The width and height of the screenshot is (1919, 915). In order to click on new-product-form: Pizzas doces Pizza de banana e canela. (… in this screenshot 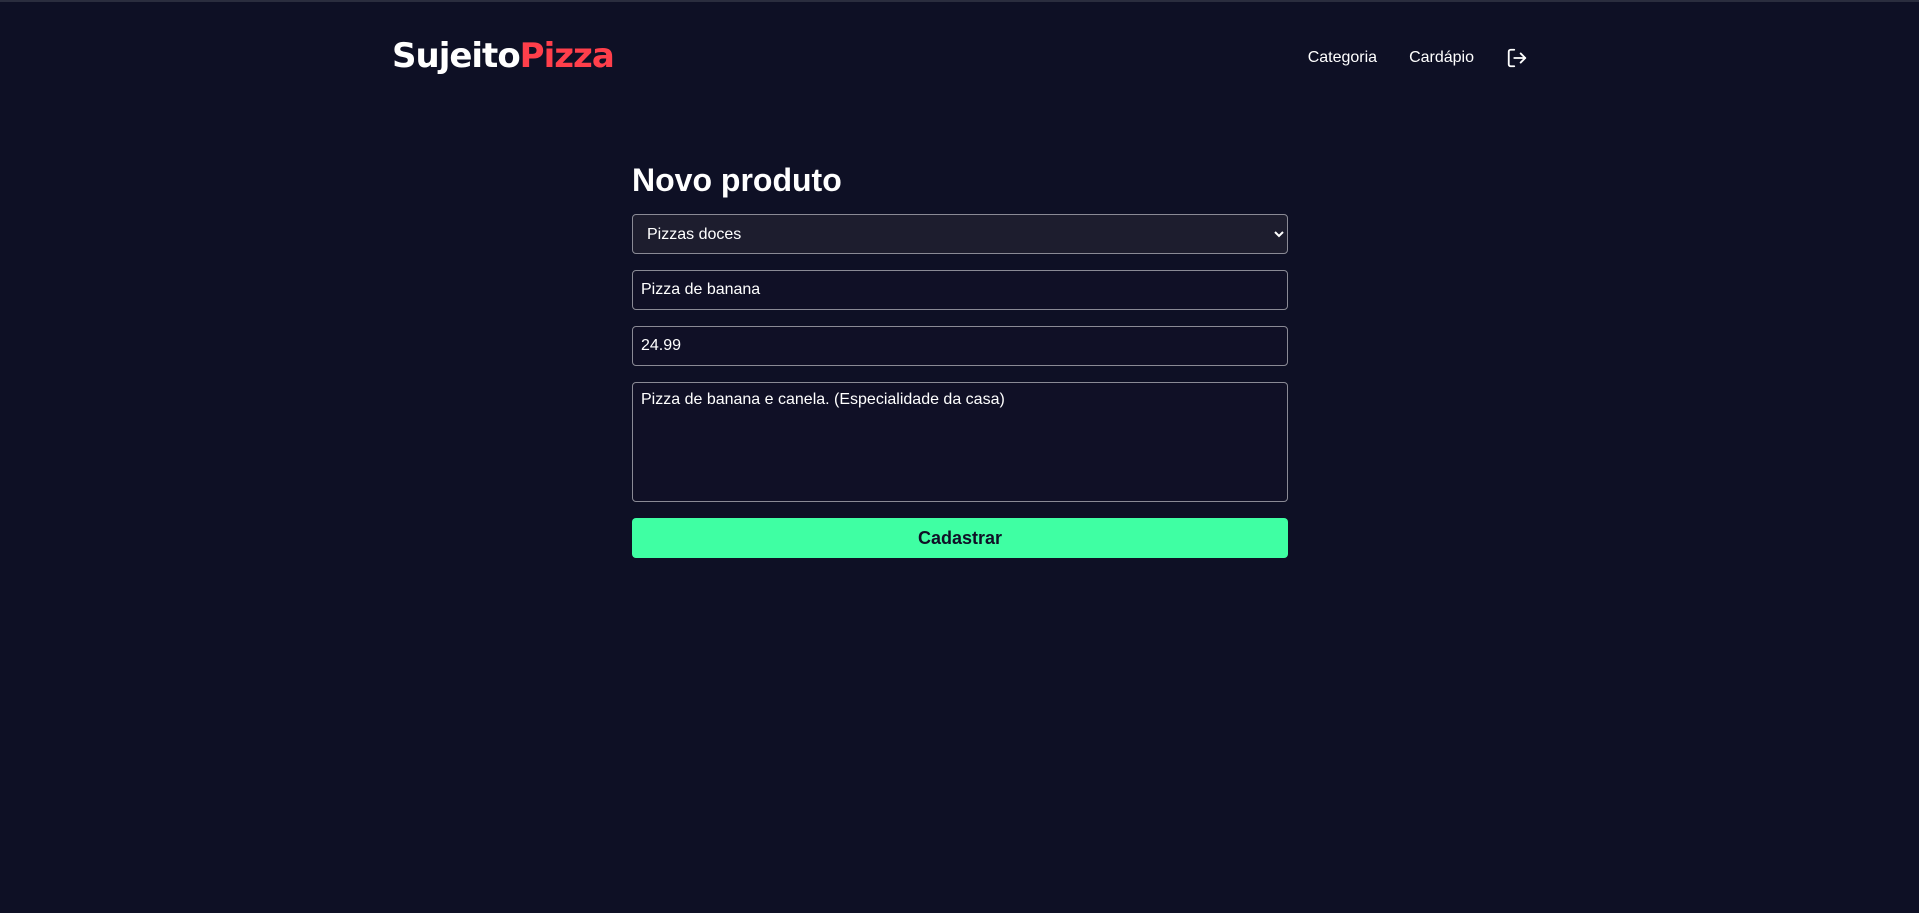, I will do `click(960, 386)`.